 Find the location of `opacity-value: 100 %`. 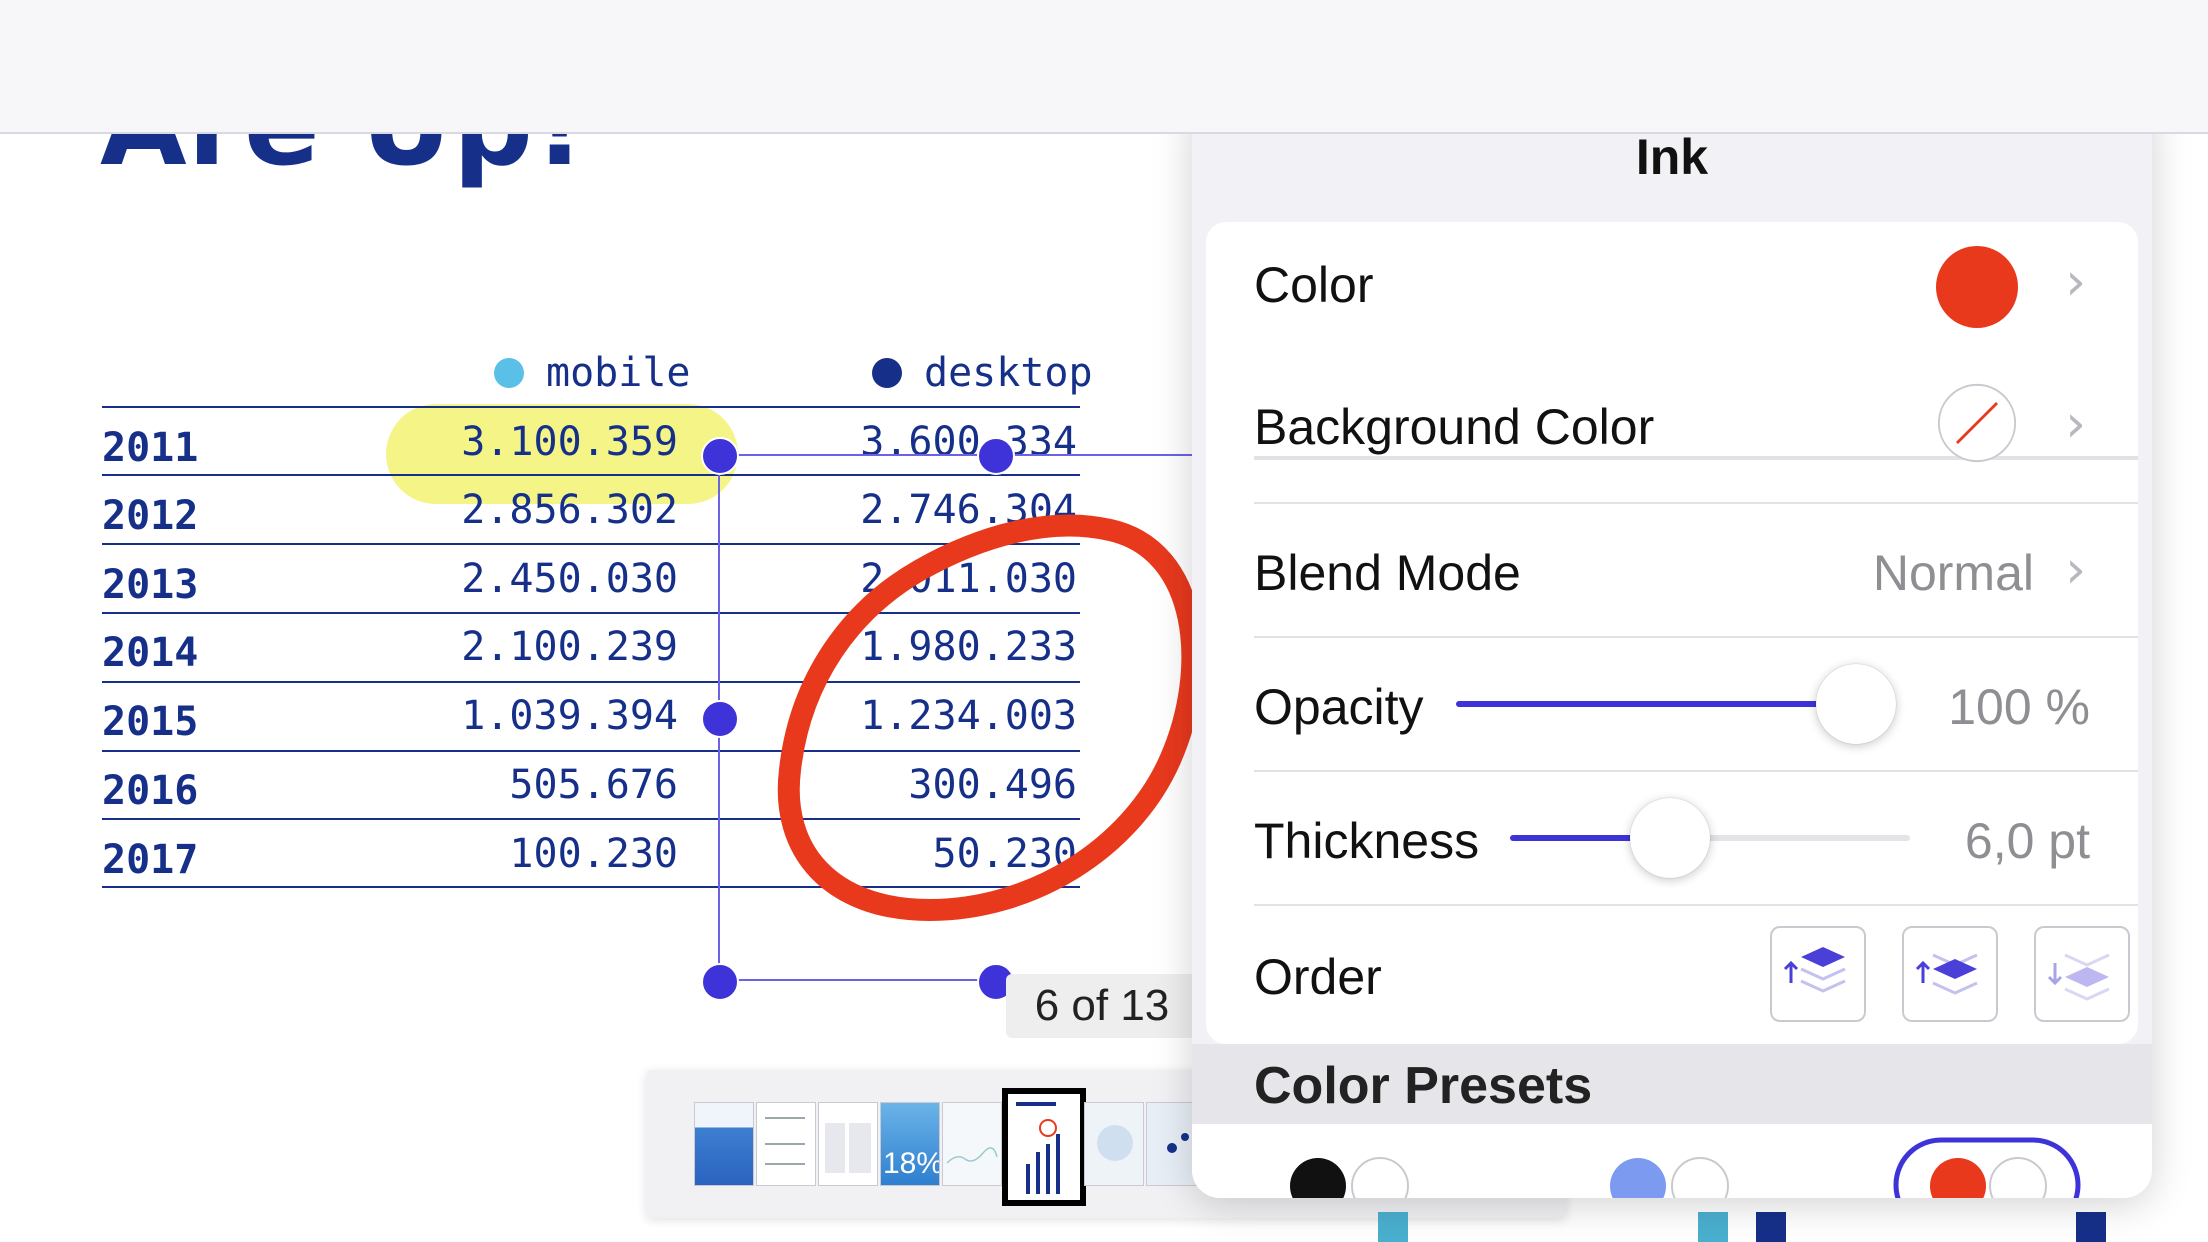

opacity-value: 100 % is located at coordinates (2019, 707).